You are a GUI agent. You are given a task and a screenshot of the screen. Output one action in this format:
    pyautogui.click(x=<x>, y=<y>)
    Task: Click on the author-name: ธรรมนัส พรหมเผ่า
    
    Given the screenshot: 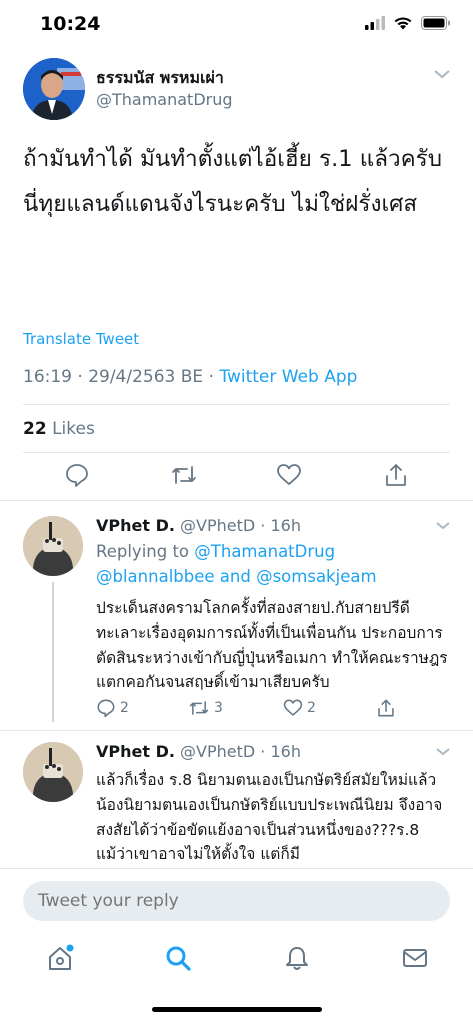 What is the action you would take?
    pyautogui.click(x=160, y=78)
    